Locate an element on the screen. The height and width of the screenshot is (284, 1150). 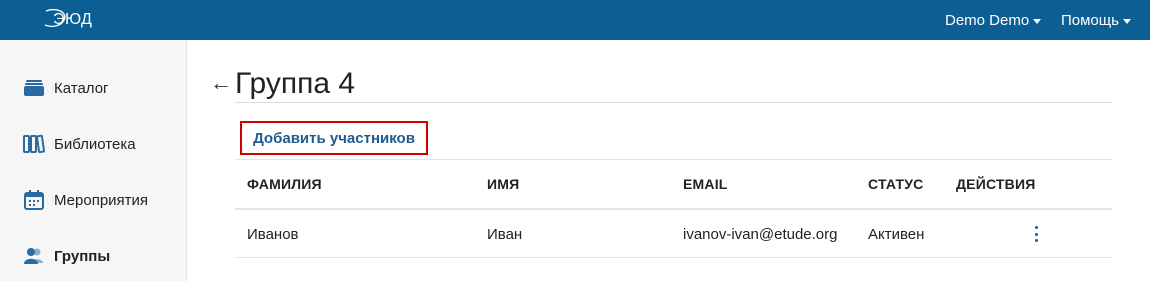
table-row-divider is located at coordinates (673, 257).